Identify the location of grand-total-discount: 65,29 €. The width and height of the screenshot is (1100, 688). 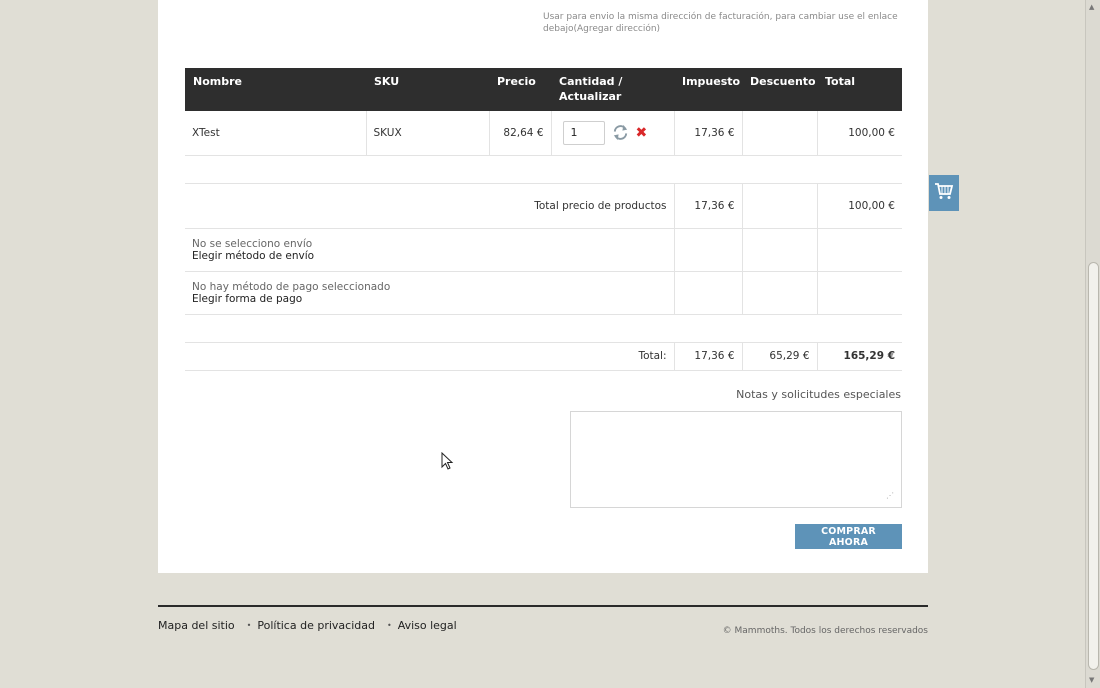
(779, 356).